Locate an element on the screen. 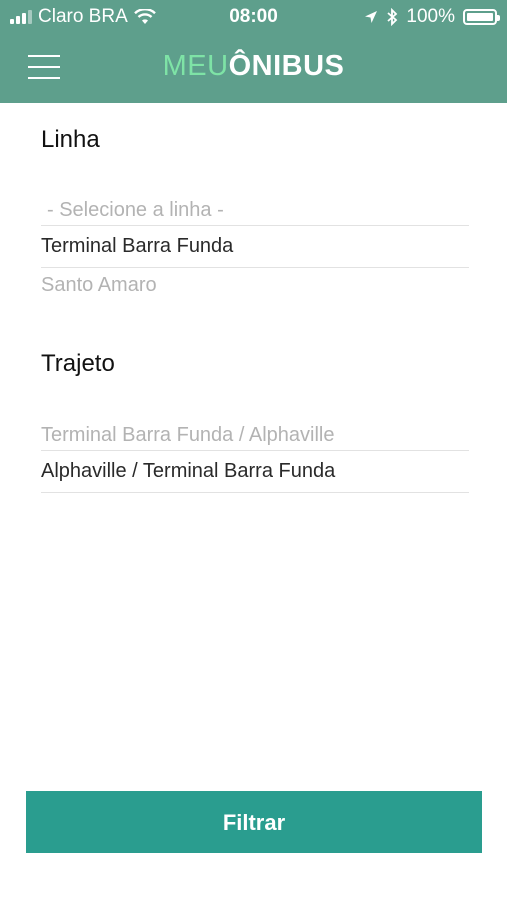 This screenshot has width=507, height=900. app-logo: MEUÔNIBUS is located at coordinates (253, 66).